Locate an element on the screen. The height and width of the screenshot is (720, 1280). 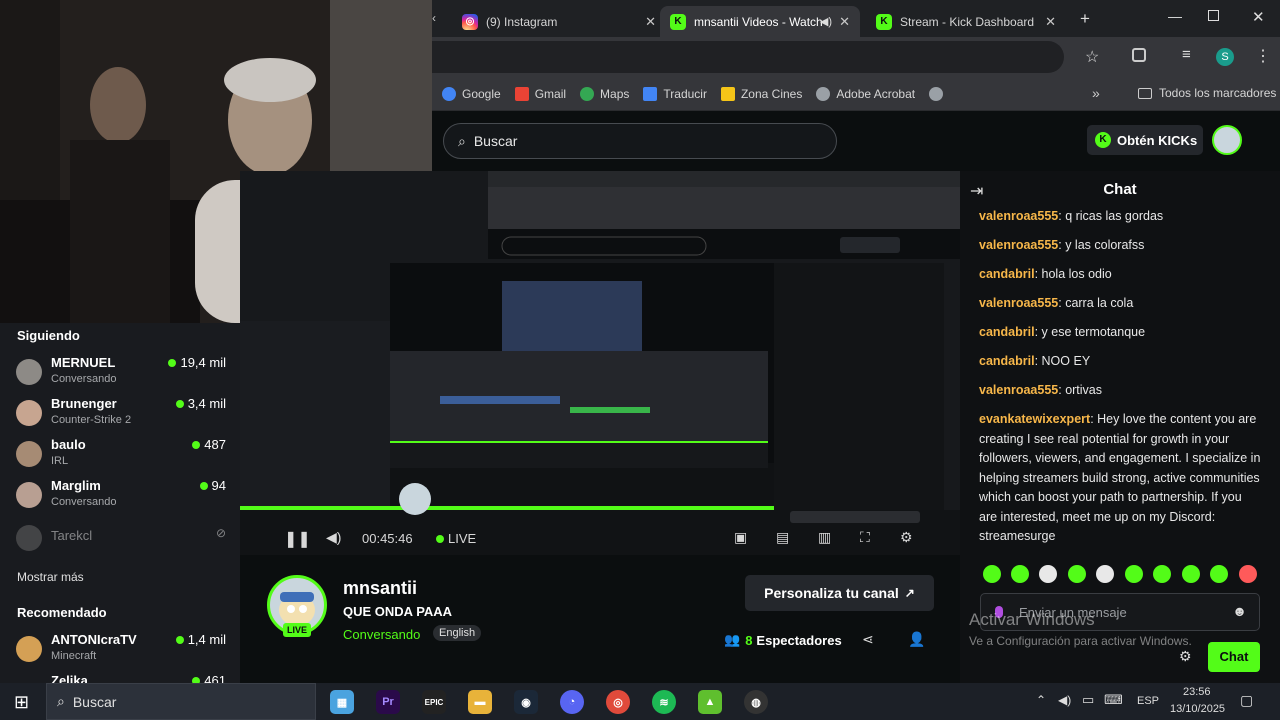
show-more-link: Mostrar más is located at coordinates (50, 577).